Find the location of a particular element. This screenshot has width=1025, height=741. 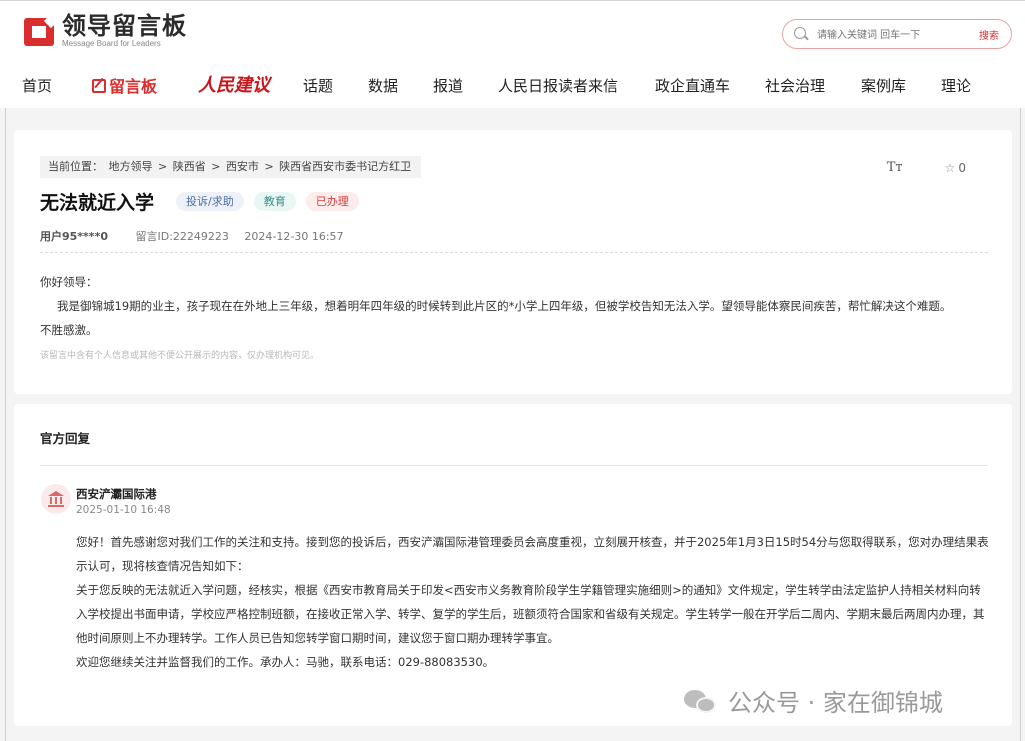

breadcrumb-item: 地方领导 is located at coordinates (131, 166).